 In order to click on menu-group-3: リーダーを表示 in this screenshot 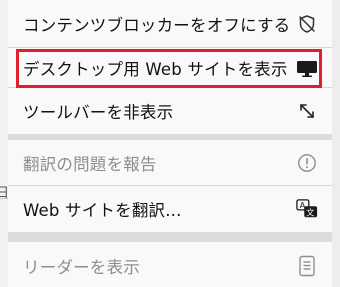, I will do `click(170, 264)`.